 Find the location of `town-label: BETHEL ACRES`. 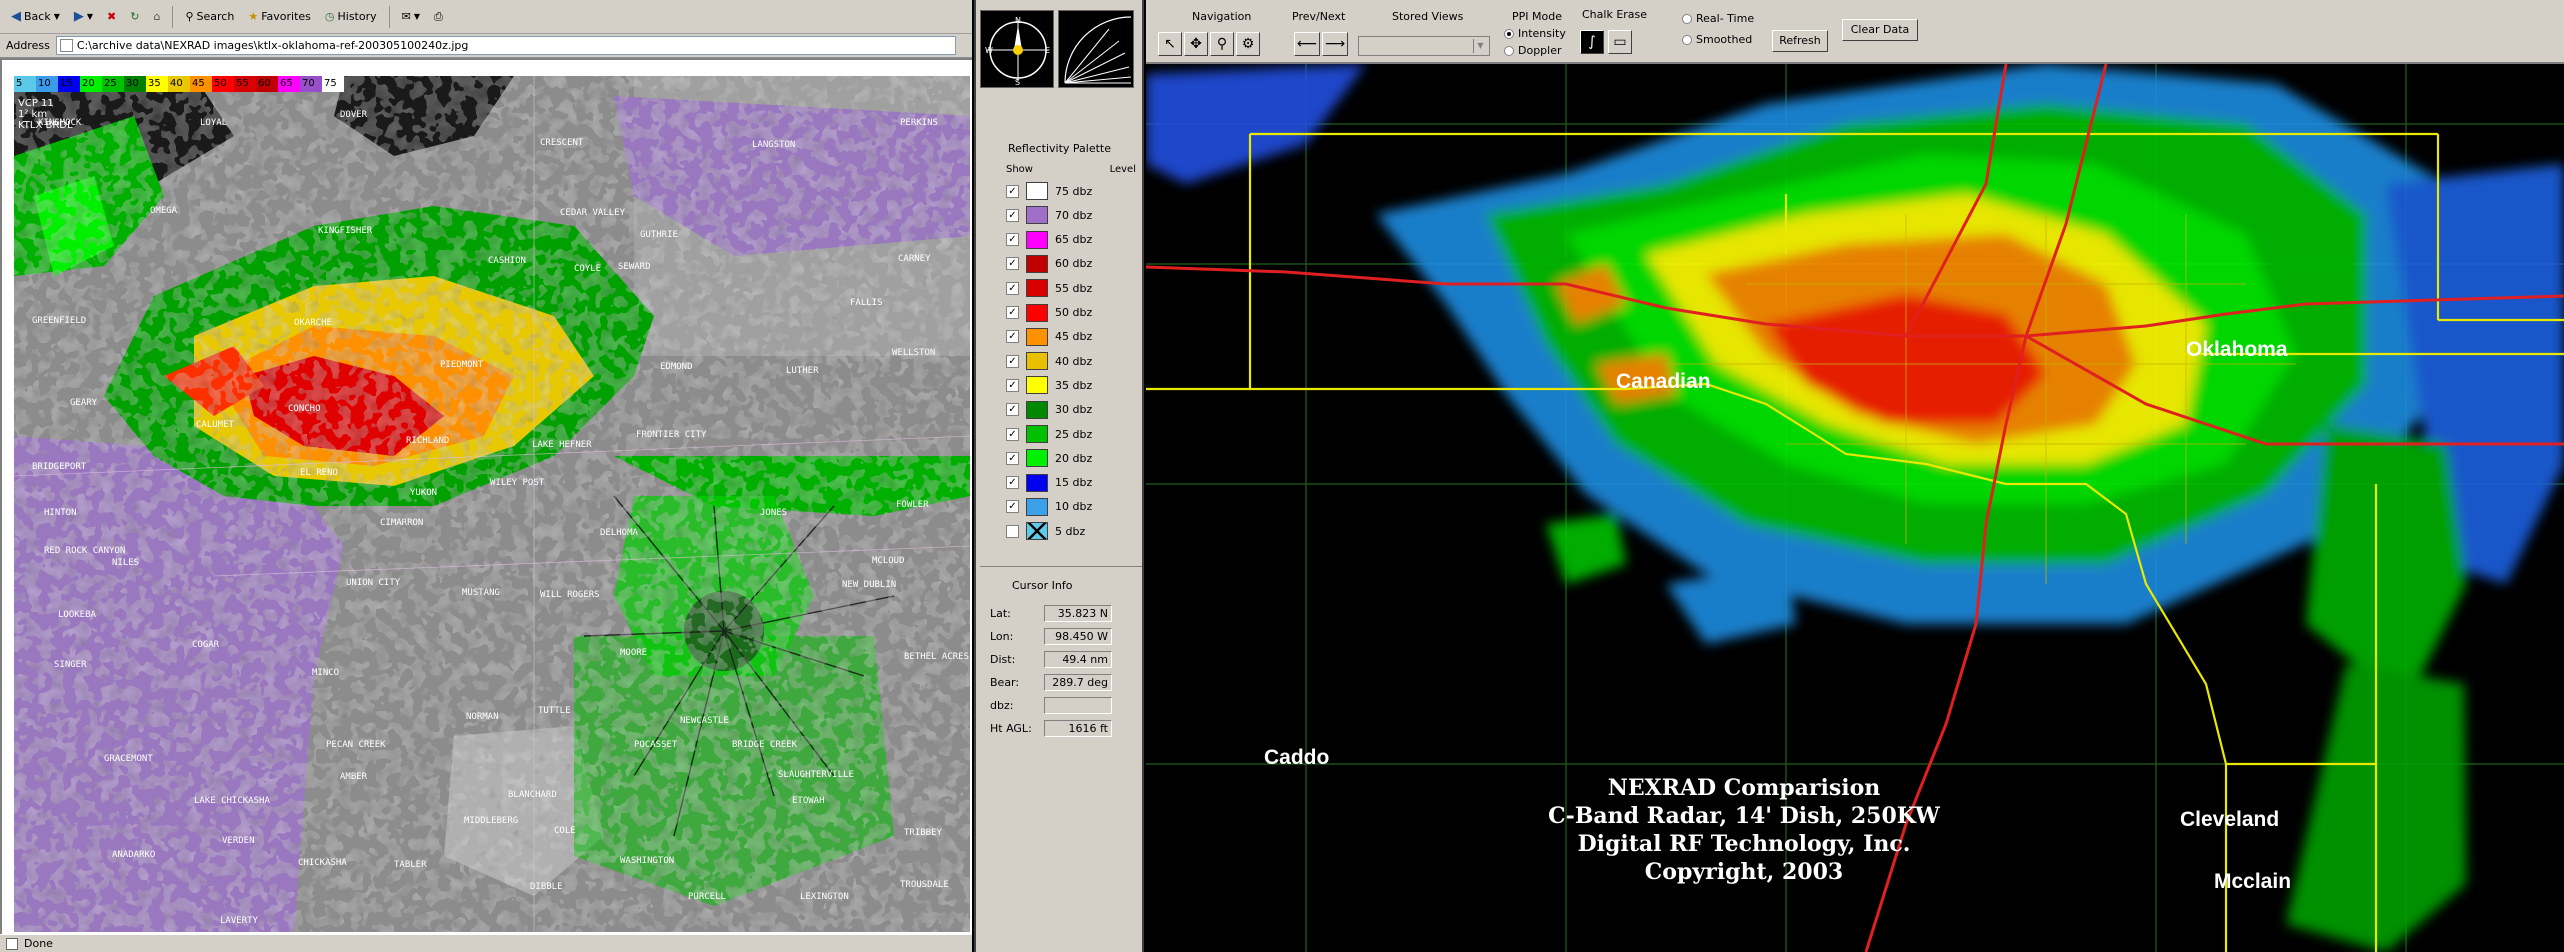

town-label: BETHEL ACRES is located at coordinates (937, 657).